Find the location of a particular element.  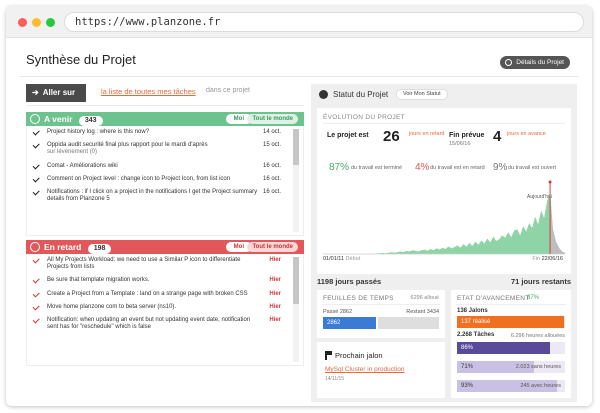

late-scroll-thumb is located at coordinates (296, 281).